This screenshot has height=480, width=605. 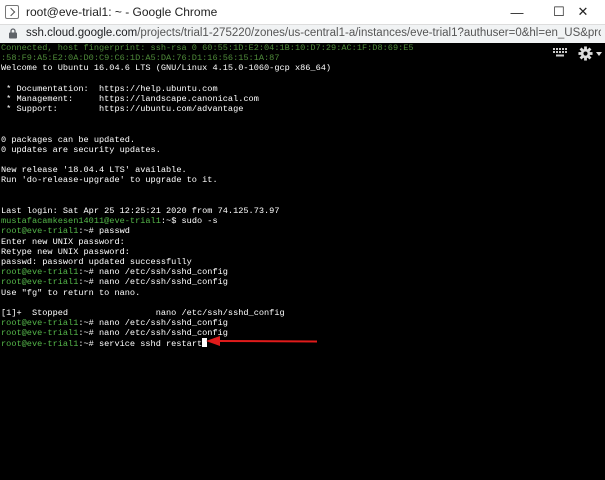 I want to click on terminal-text: Retype new UNIX password:, so click(x=65, y=251).